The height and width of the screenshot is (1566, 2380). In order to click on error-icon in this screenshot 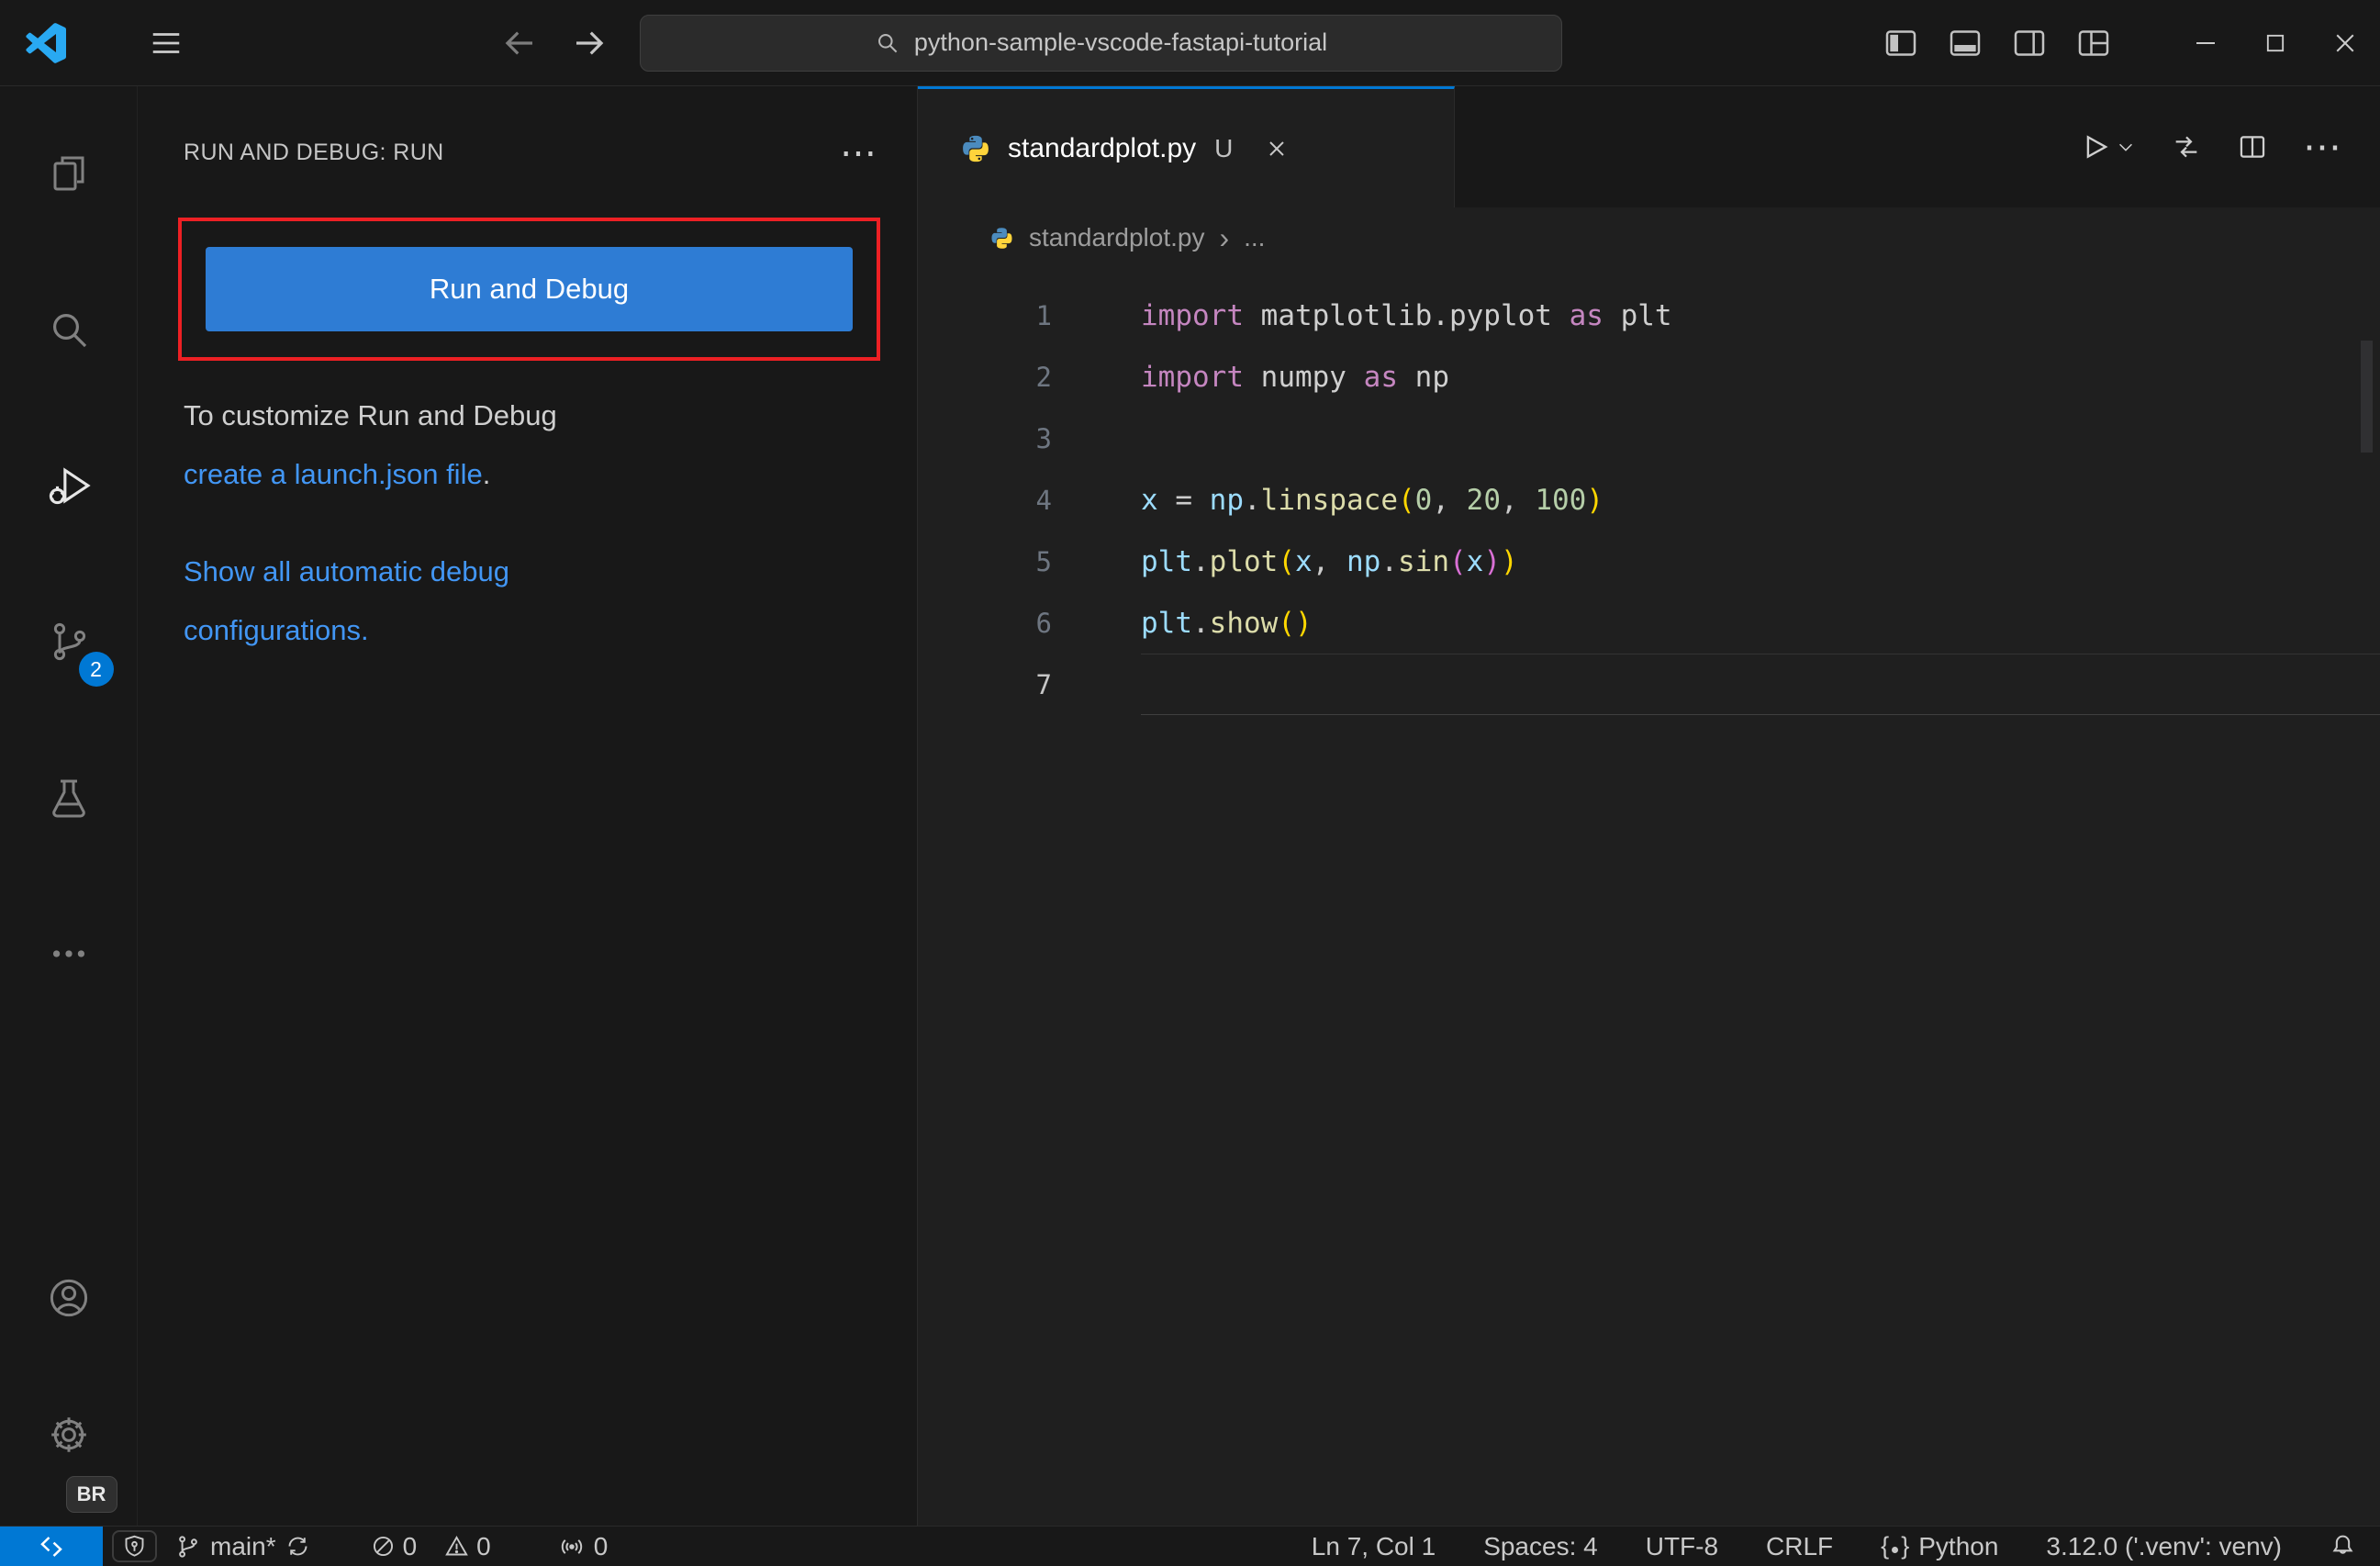, I will do `click(383, 1546)`.